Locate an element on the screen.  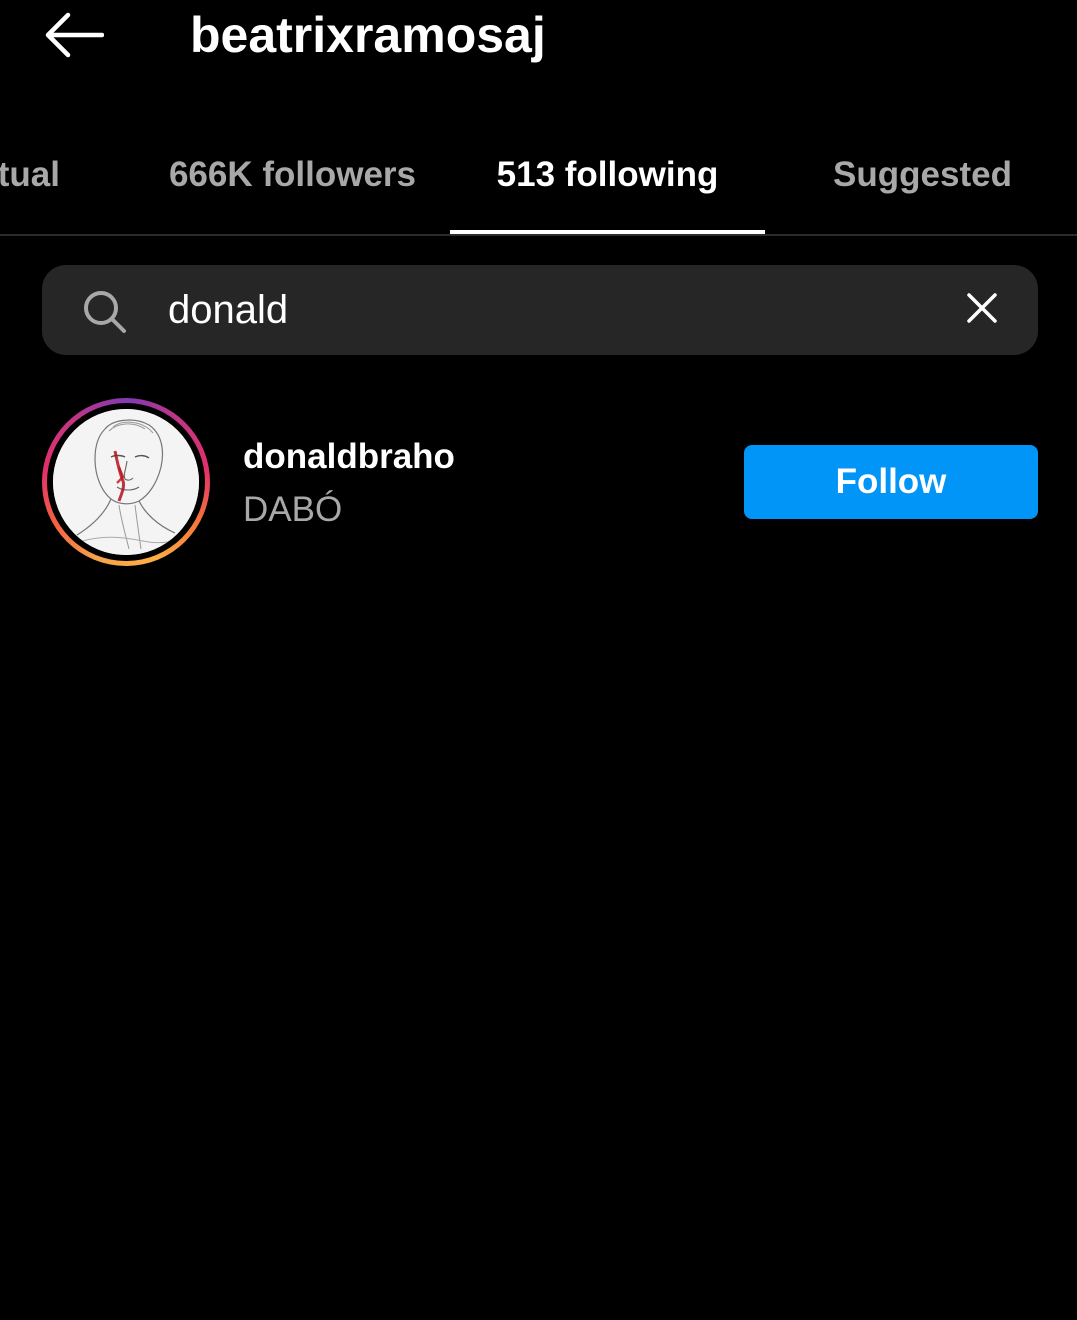
tab-label: 513 following is located at coordinates (607, 174).